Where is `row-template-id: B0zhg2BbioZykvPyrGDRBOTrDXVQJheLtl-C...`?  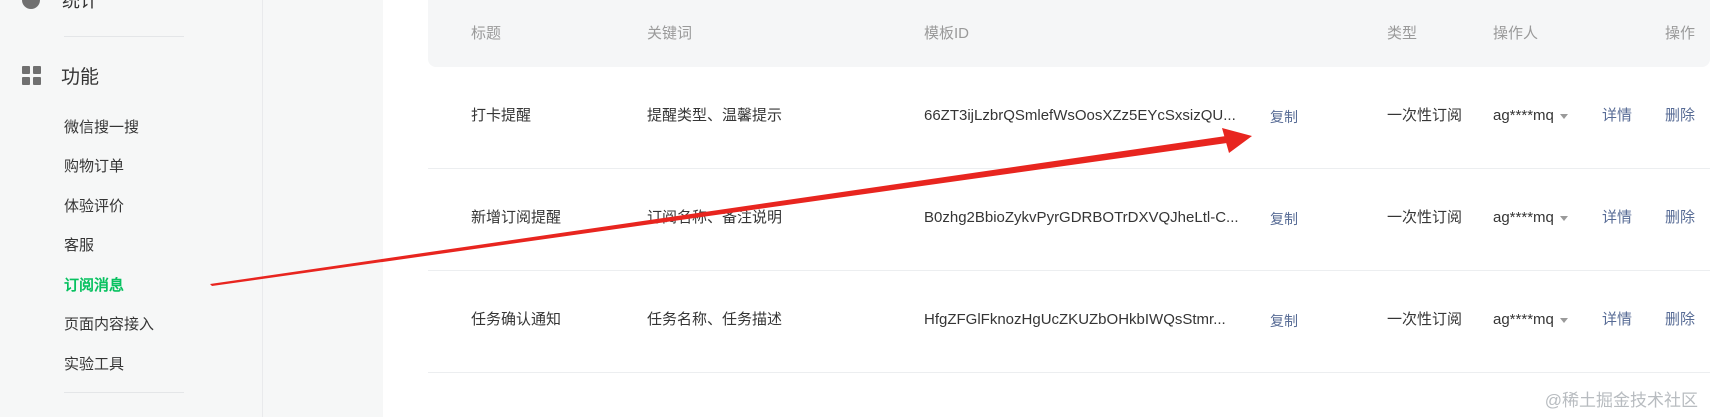 row-template-id: B0zhg2BbioZykvPyrGDRBOTrDXVQJheLtl-C... is located at coordinates (1081, 217).